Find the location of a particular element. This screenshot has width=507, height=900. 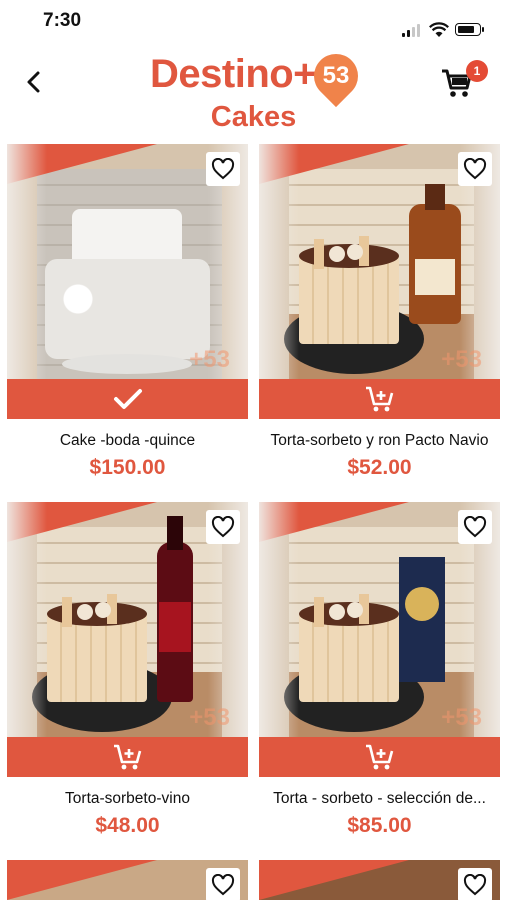

product-name: Cake -boda -quince is located at coordinates (127, 440).